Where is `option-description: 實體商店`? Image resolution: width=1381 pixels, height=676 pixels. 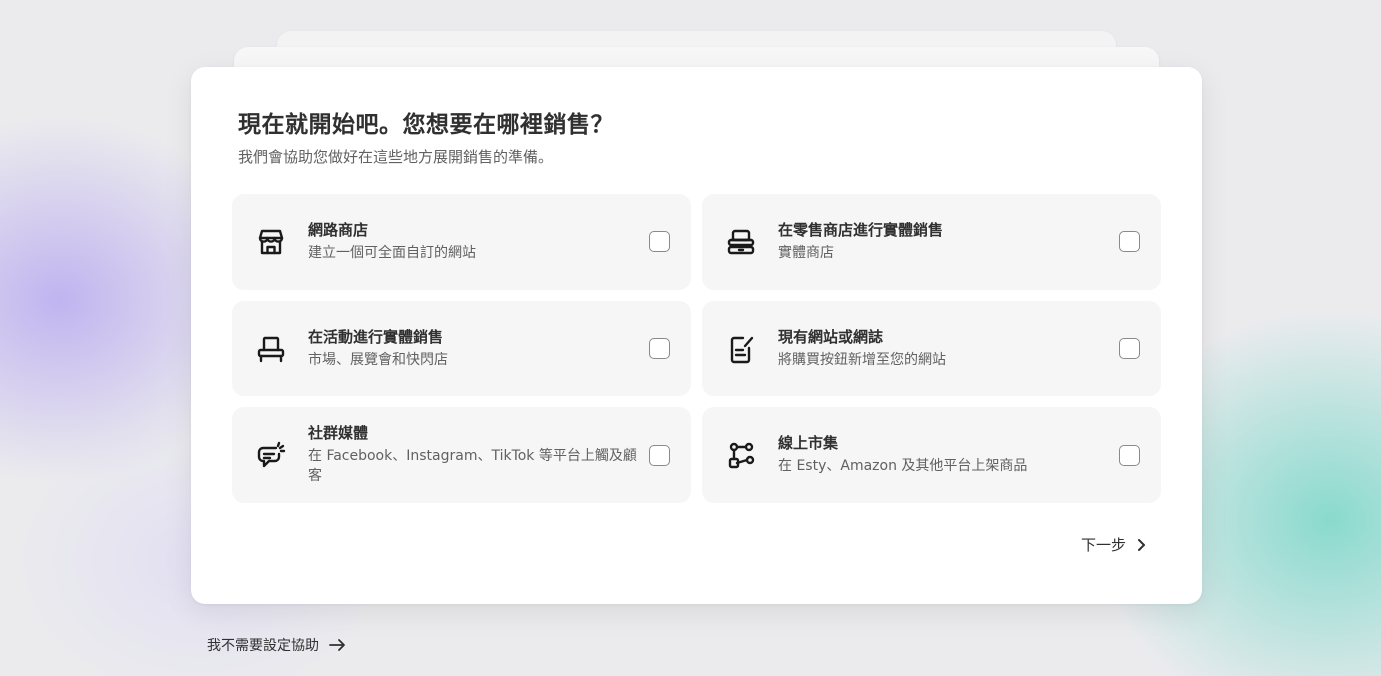 option-description: 實體商店 is located at coordinates (806, 253).